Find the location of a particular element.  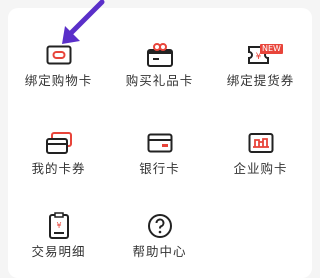

bank-card-item: 银行卡 is located at coordinates (159, 132).